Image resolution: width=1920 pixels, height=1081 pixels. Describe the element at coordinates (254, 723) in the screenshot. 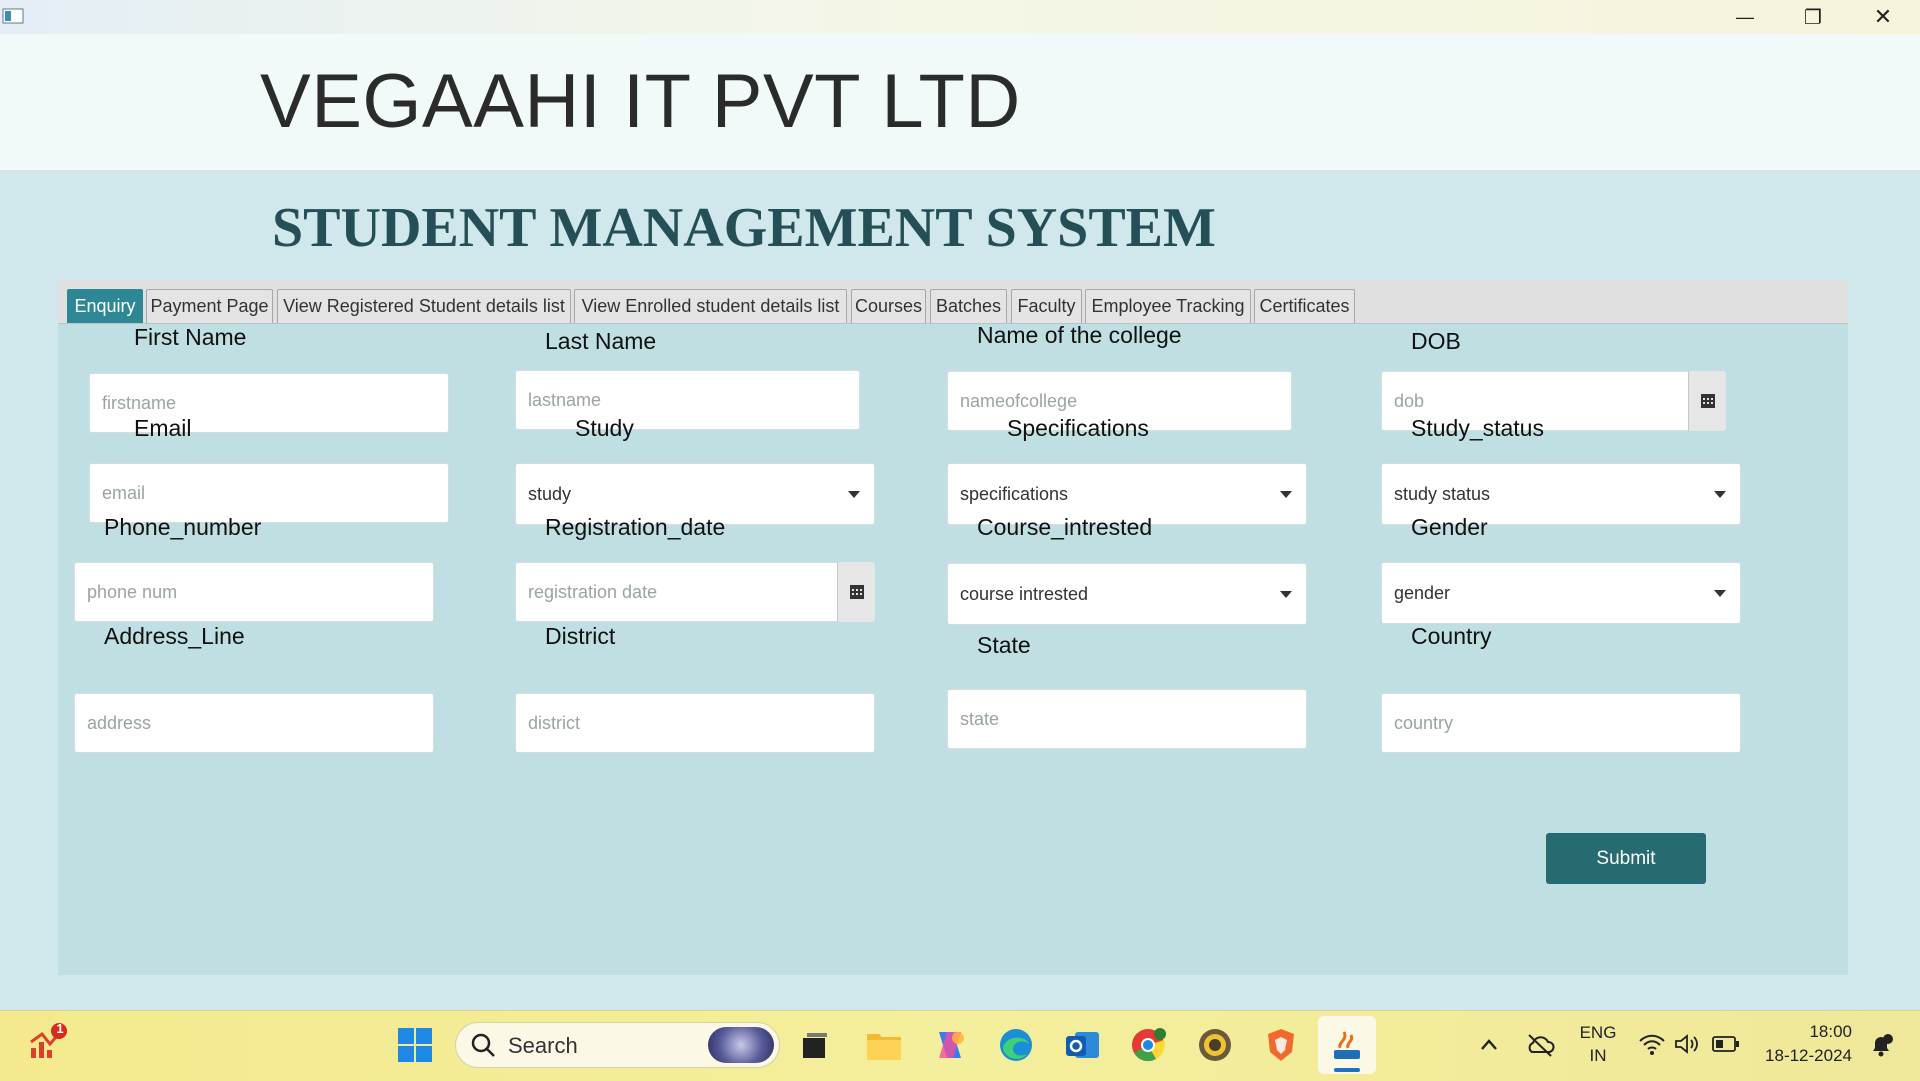

I see `address-input` at that location.